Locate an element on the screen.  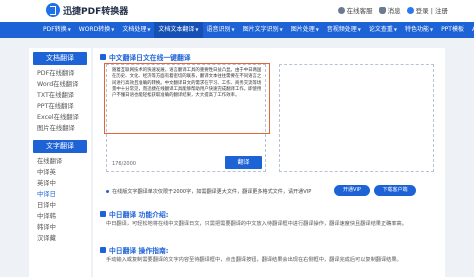
nav-item: PPT模板 is located at coordinates (452, 30).